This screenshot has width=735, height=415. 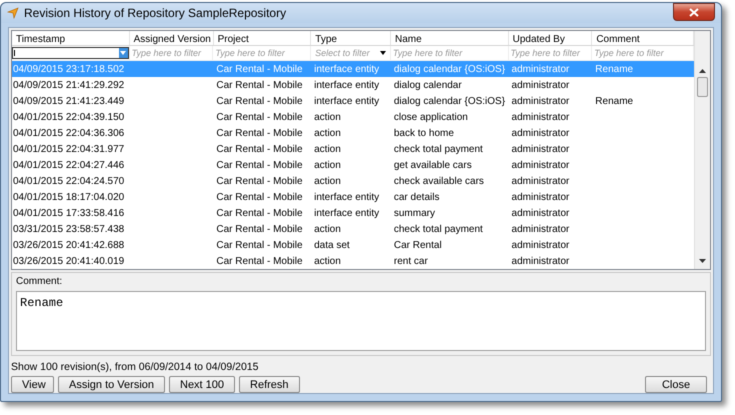 What do you see at coordinates (361, 321) in the screenshot?
I see `comment-field: Rename` at bounding box center [361, 321].